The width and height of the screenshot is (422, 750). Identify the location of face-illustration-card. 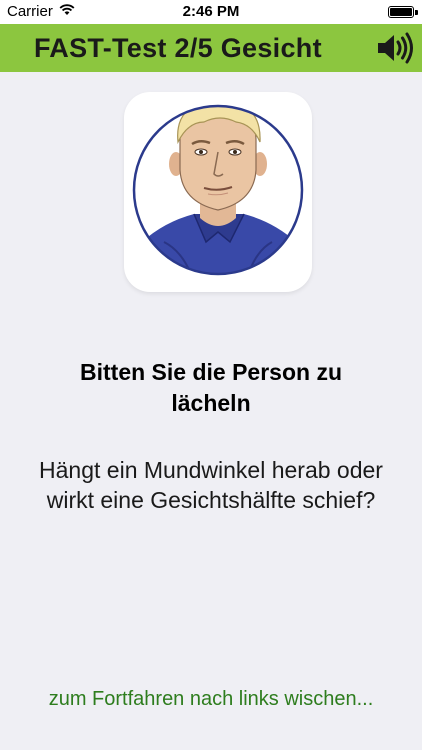
(218, 192).